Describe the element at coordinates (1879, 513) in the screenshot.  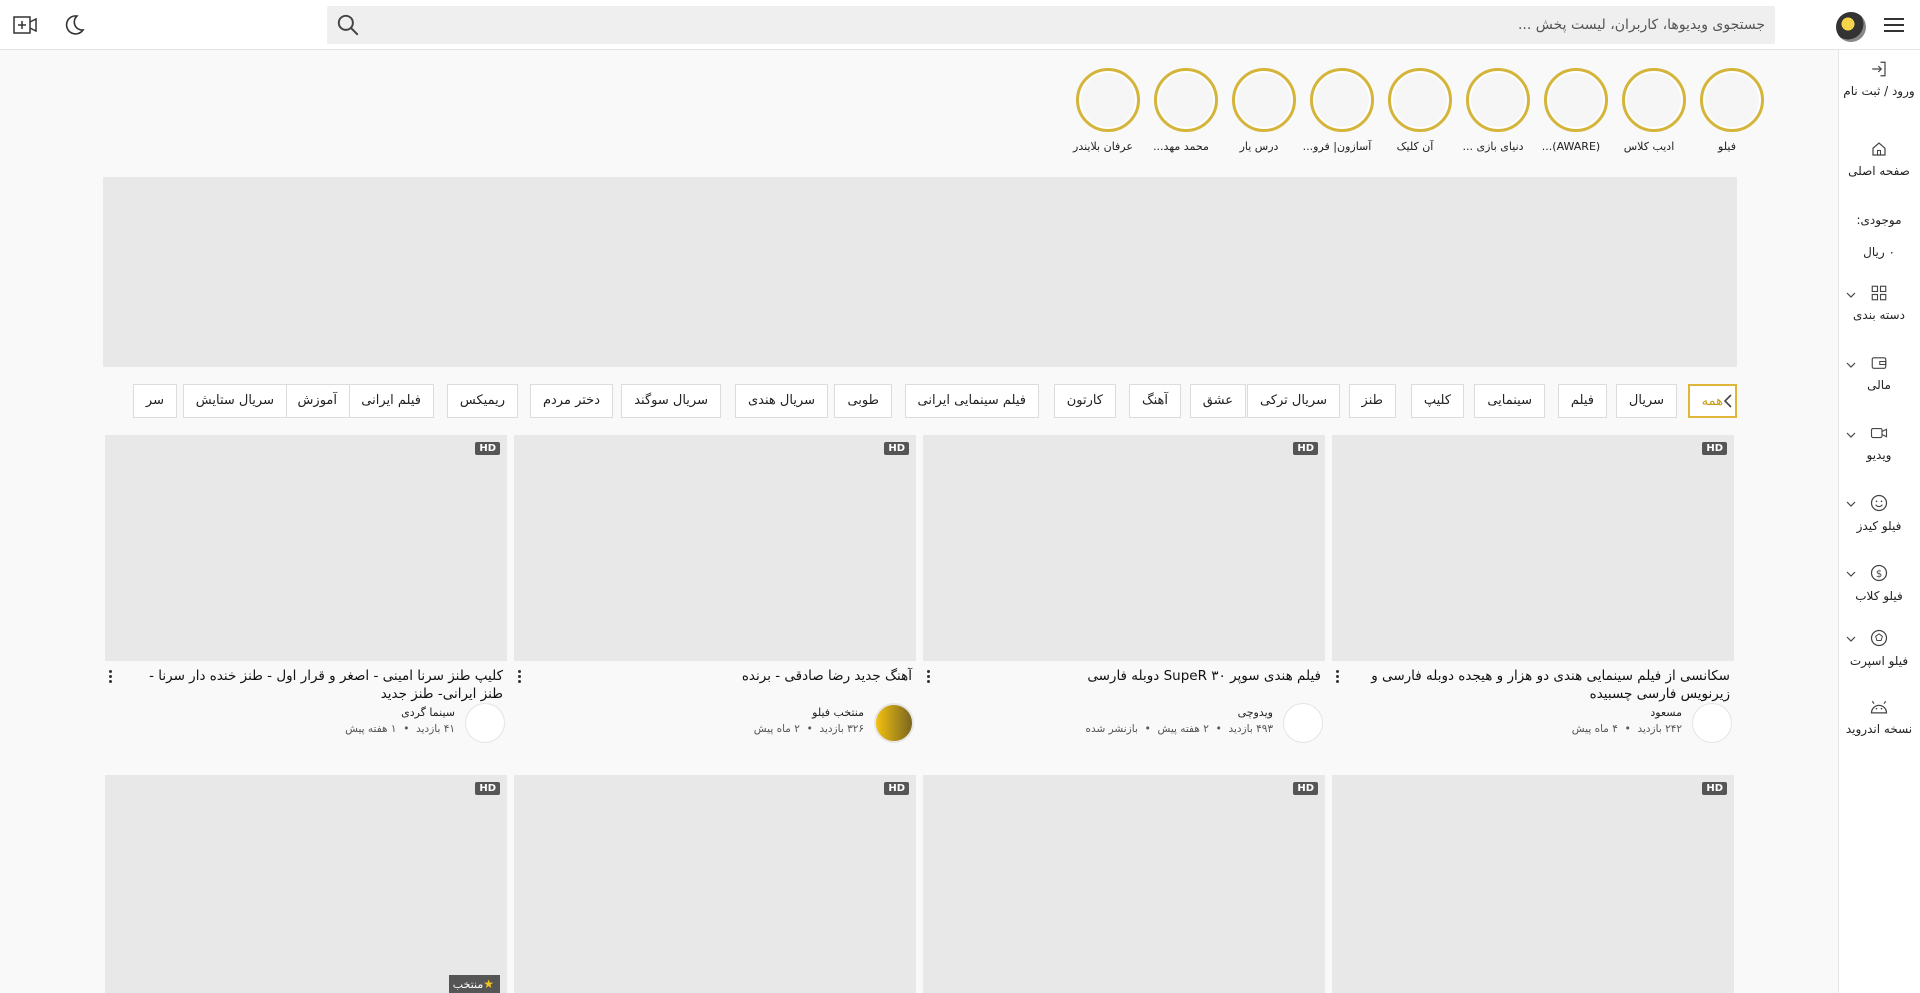
I see `sidebar-item-kids: فیلو کیدز` at that location.